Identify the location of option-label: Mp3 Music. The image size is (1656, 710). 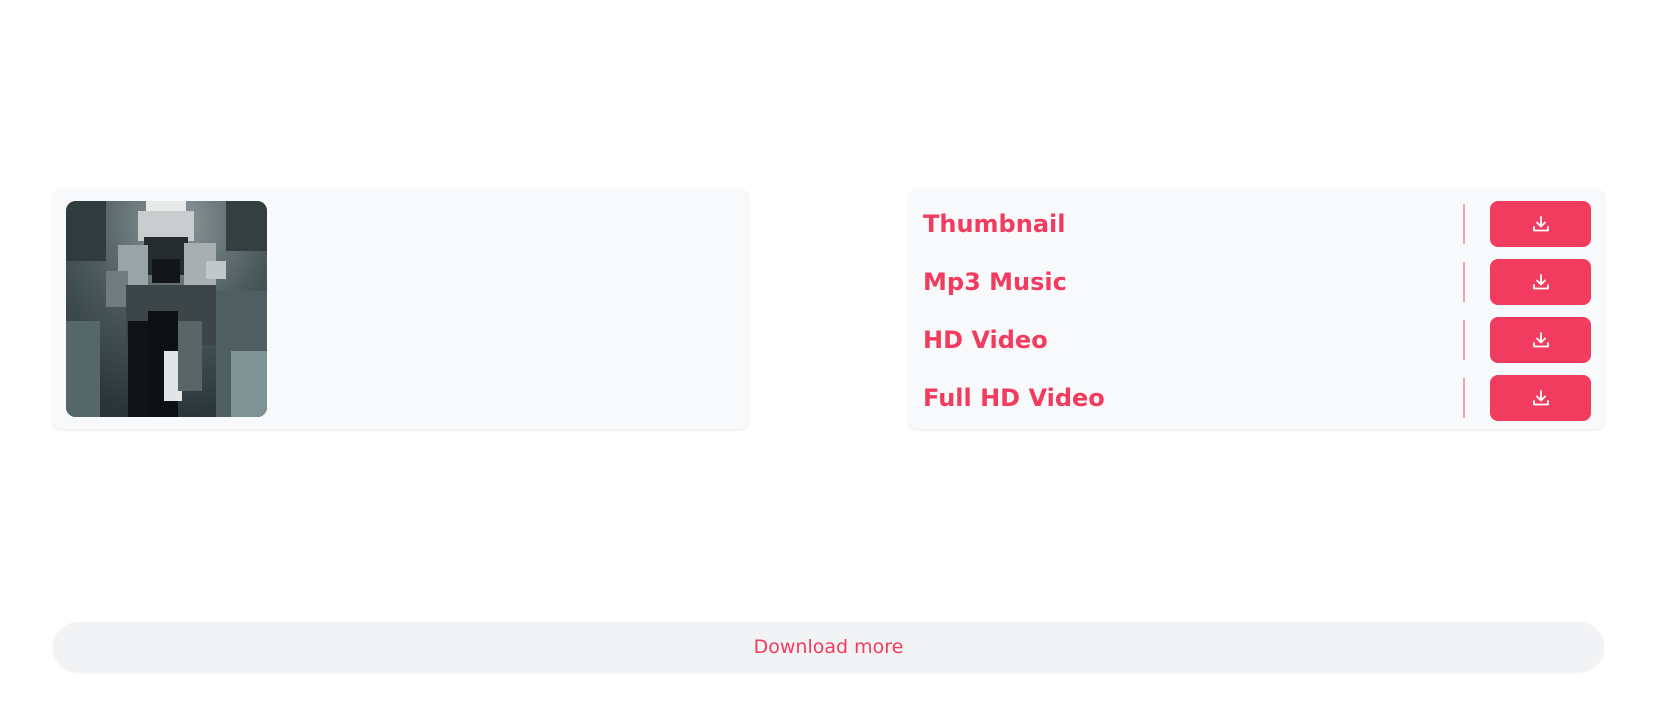
(995, 282).